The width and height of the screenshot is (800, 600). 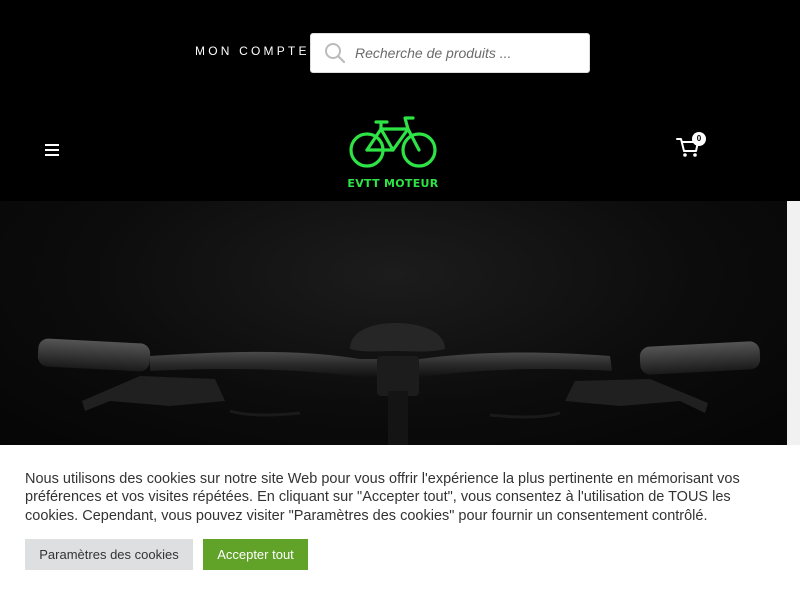 I want to click on menu-icon, so click(x=52, y=150).